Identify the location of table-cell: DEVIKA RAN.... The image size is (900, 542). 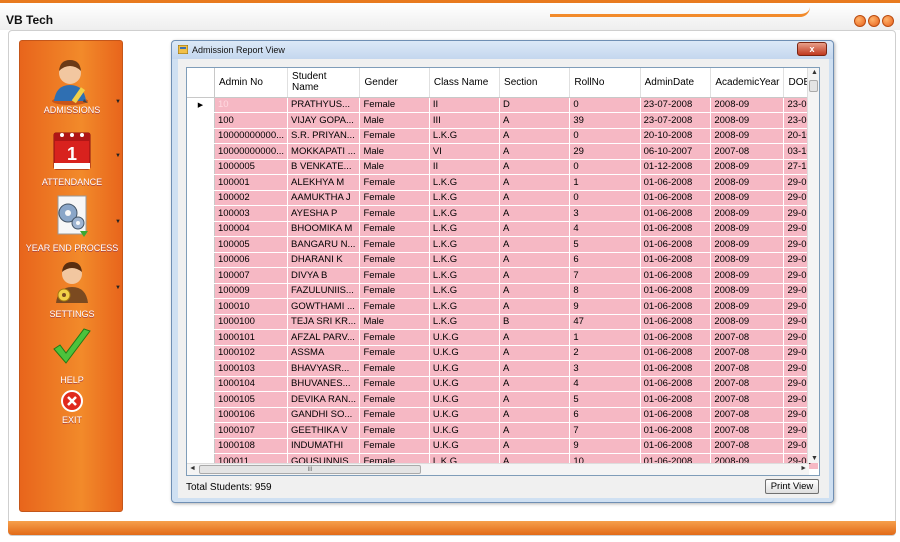
(324, 399).